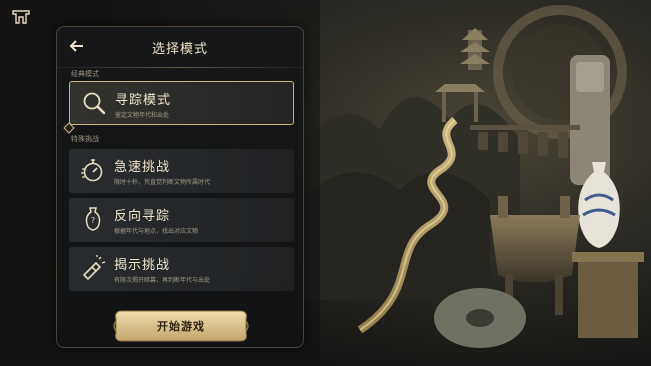 The image size is (651, 366). I want to click on mode-description: 有限次揭开暗幕，再判断年代与出处, so click(162, 280).